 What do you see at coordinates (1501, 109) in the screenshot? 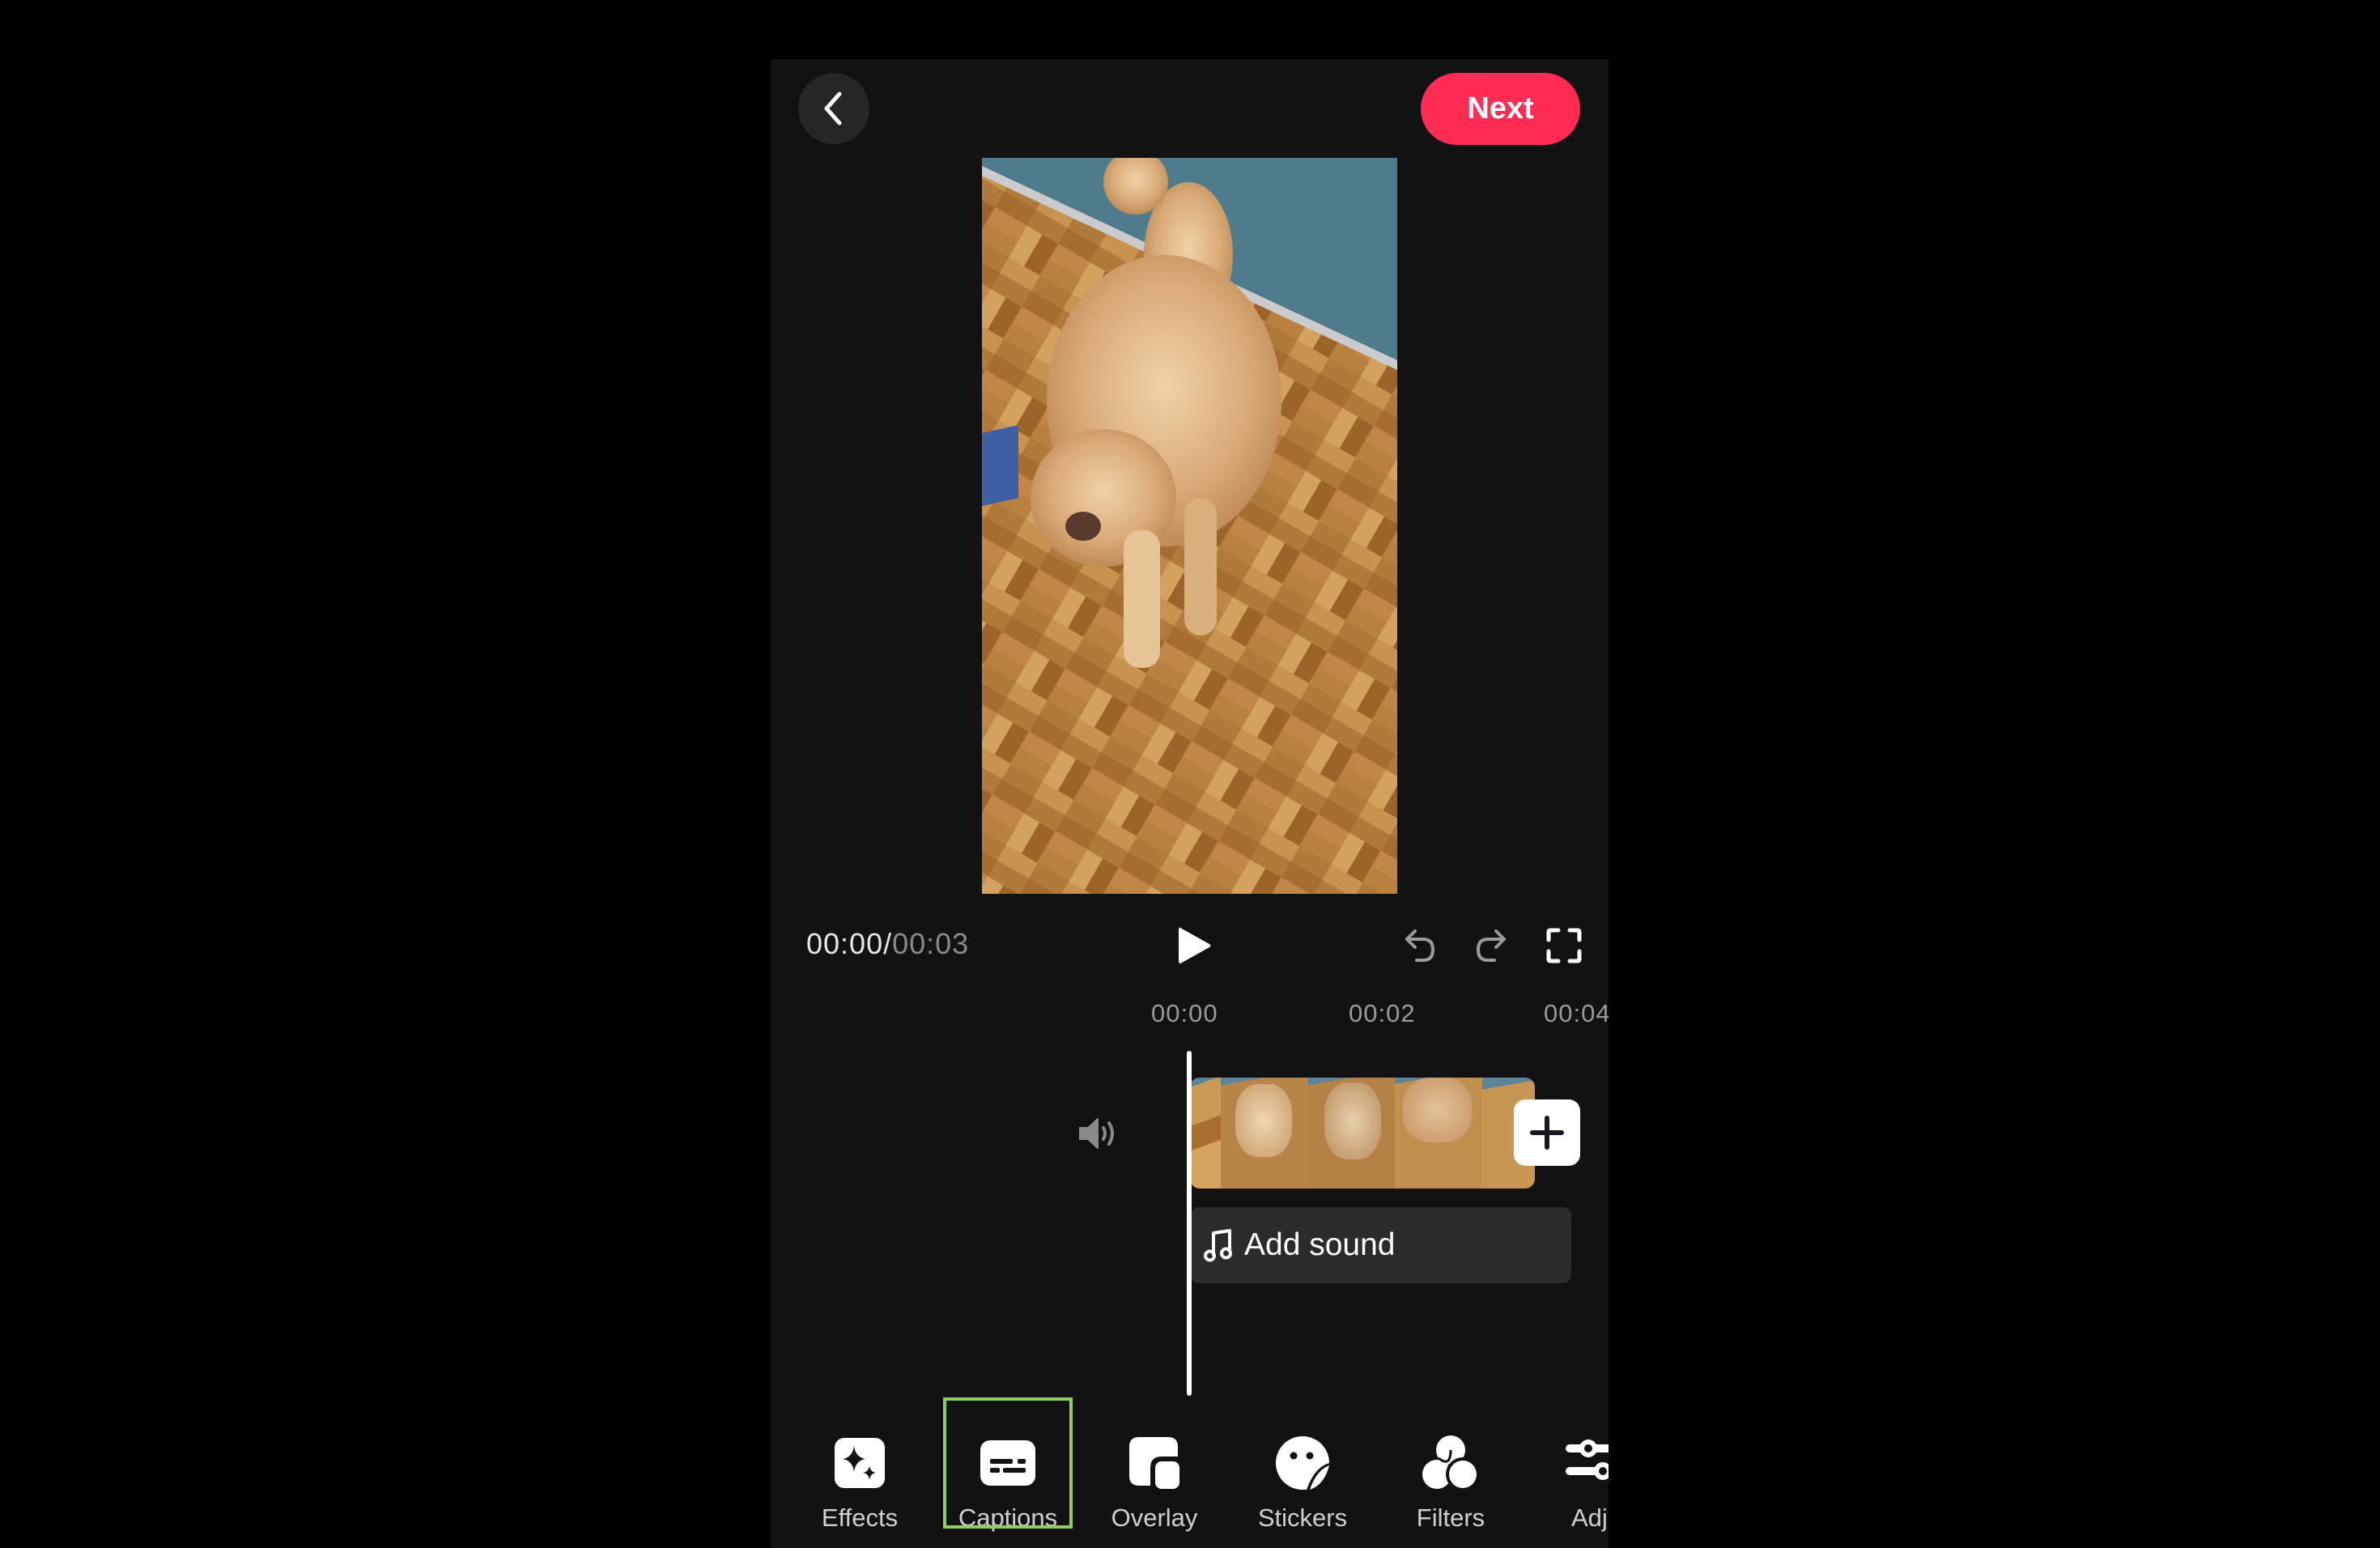
I see `next-button: Next` at bounding box center [1501, 109].